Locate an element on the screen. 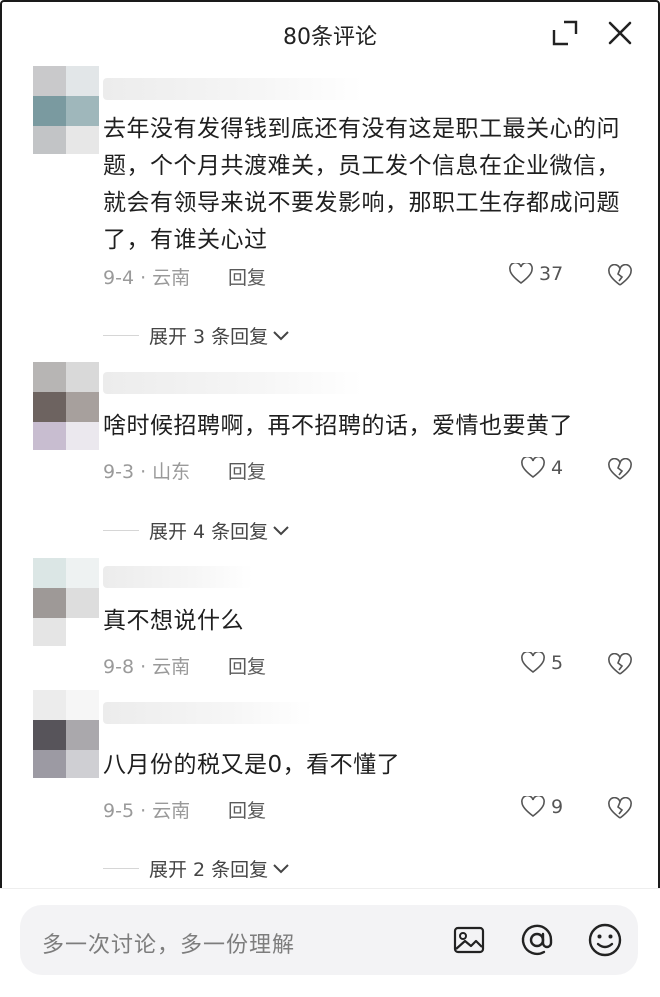 The height and width of the screenshot is (997, 660). comment-input: 多一次讨论，多一份理解 is located at coordinates (329, 940).